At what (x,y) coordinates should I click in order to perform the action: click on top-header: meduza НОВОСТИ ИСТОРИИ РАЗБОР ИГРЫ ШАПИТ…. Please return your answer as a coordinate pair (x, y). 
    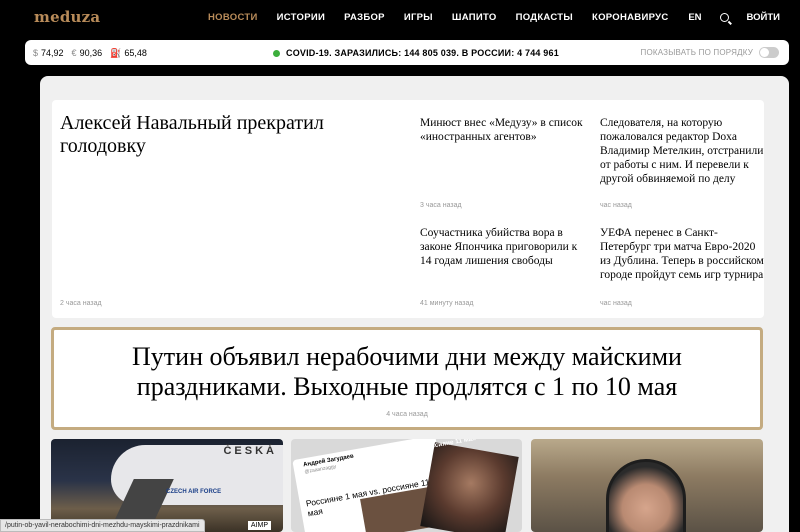
    Looking at the image, I should click on (400, 18).